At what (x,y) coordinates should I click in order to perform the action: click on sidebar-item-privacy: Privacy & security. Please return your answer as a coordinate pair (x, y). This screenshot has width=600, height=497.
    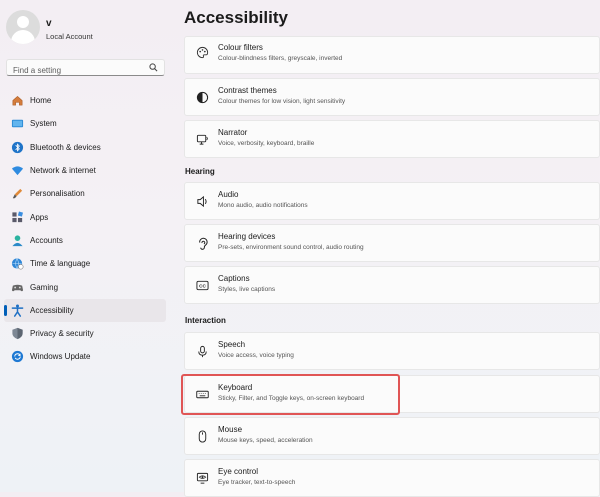
    Looking at the image, I should click on (85, 333).